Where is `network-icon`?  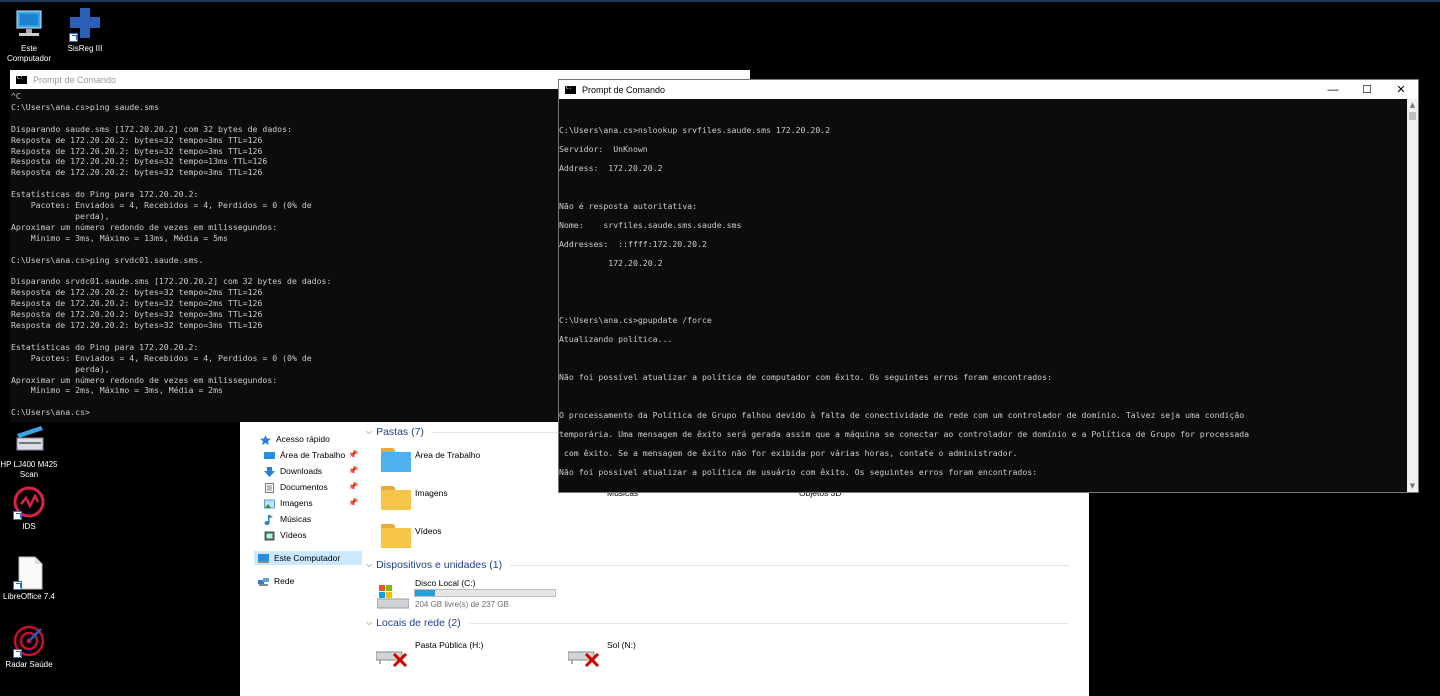 network-icon is located at coordinates (263, 581).